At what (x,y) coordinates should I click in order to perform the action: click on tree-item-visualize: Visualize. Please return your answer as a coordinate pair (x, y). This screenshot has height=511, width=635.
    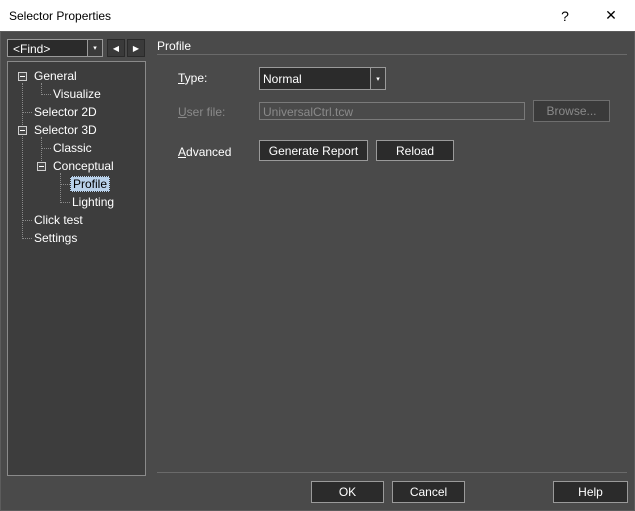
    Looking at the image, I should click on (77, 94).